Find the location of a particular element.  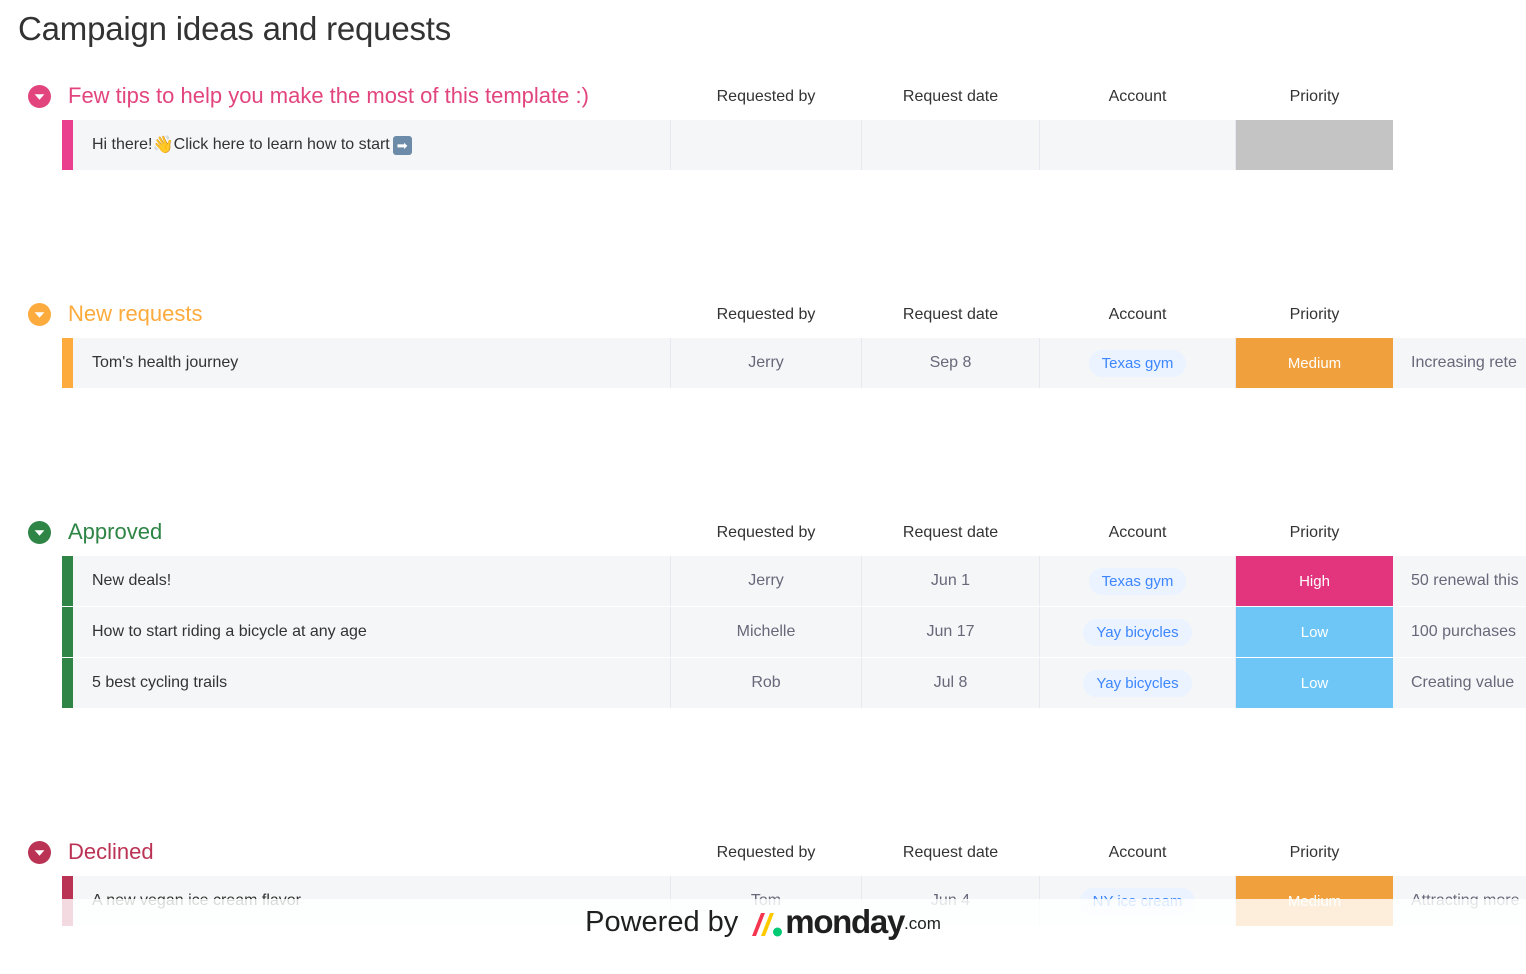

cell-notes: Creating value is located at coordinates (1459, 683).